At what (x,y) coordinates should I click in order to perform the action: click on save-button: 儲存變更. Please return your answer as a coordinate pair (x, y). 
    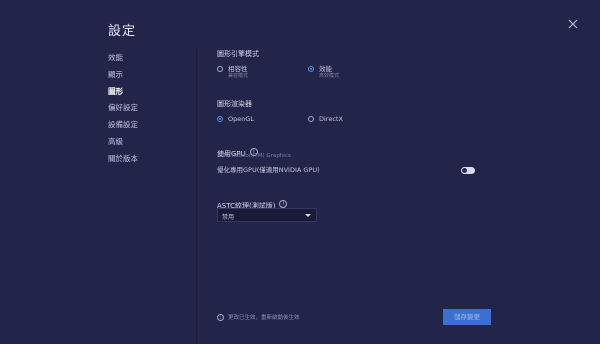
    Looking at the image, I should click on (467, 317).